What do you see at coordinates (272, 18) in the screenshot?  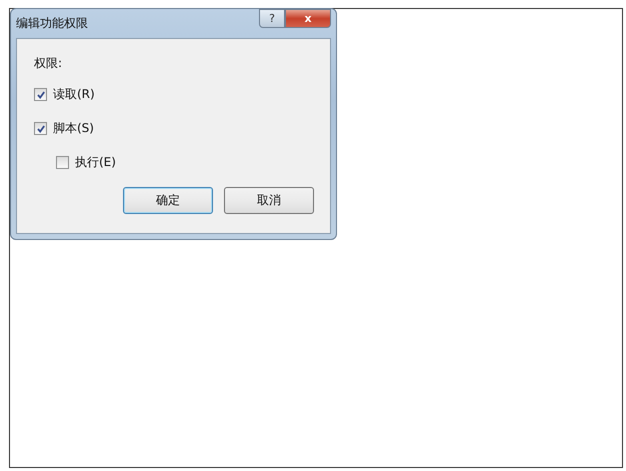 I see `help-button: ?` at bounding box center [272, 18].